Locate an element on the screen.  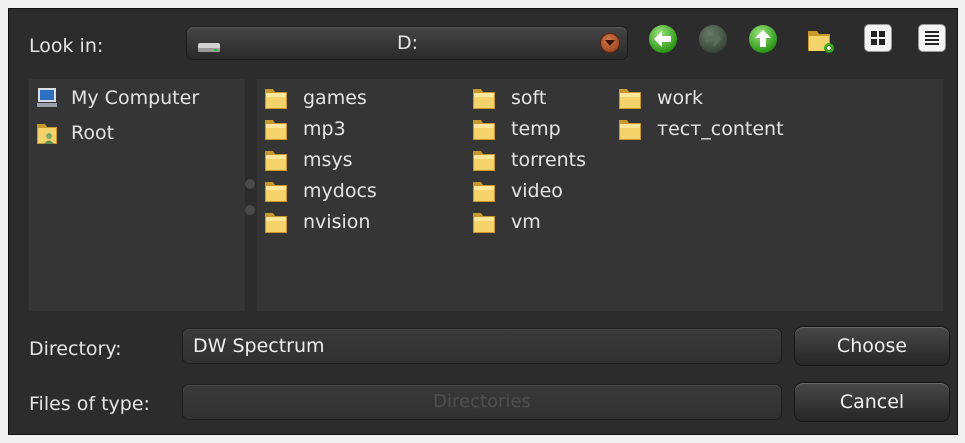
arrow-up-icon is located at coordinates (763, 39).